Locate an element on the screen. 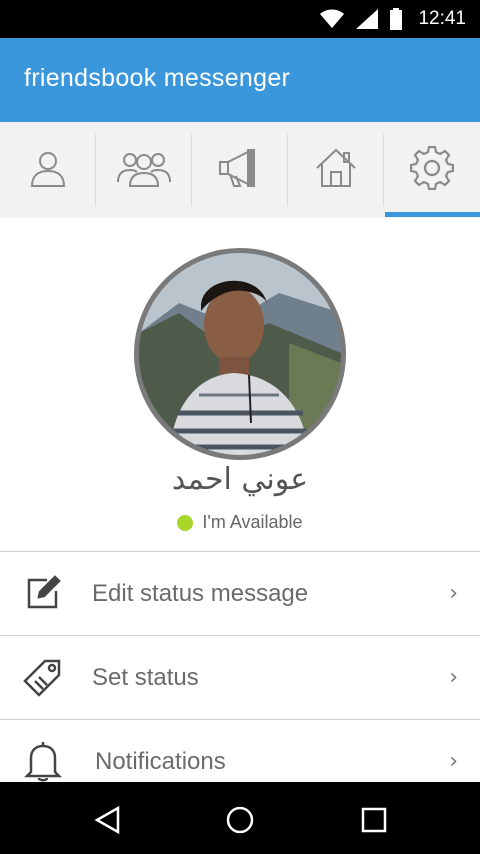 Image resolution: width=480 pixels, height=854 pixels. wifi-icon is located at coordinates (332, 21).